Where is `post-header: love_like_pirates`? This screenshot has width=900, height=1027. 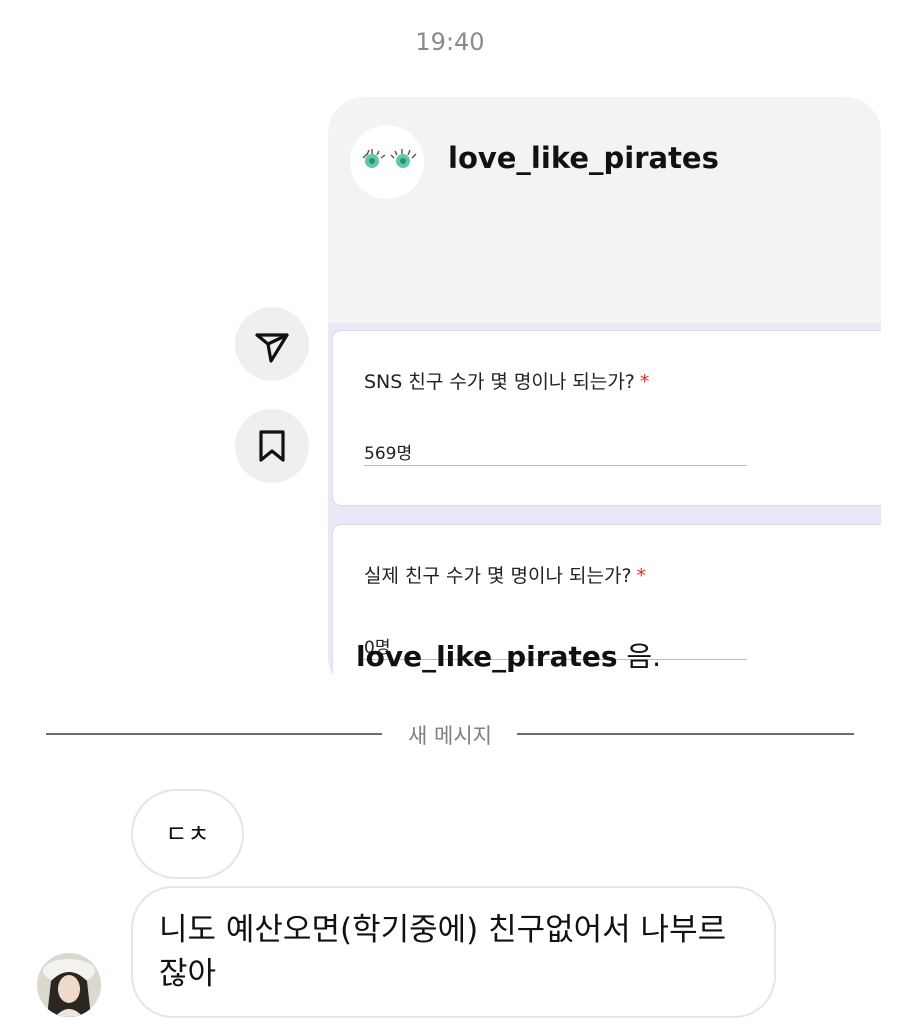
post-header: love_like_pirates is located at coordinates (604, 162).